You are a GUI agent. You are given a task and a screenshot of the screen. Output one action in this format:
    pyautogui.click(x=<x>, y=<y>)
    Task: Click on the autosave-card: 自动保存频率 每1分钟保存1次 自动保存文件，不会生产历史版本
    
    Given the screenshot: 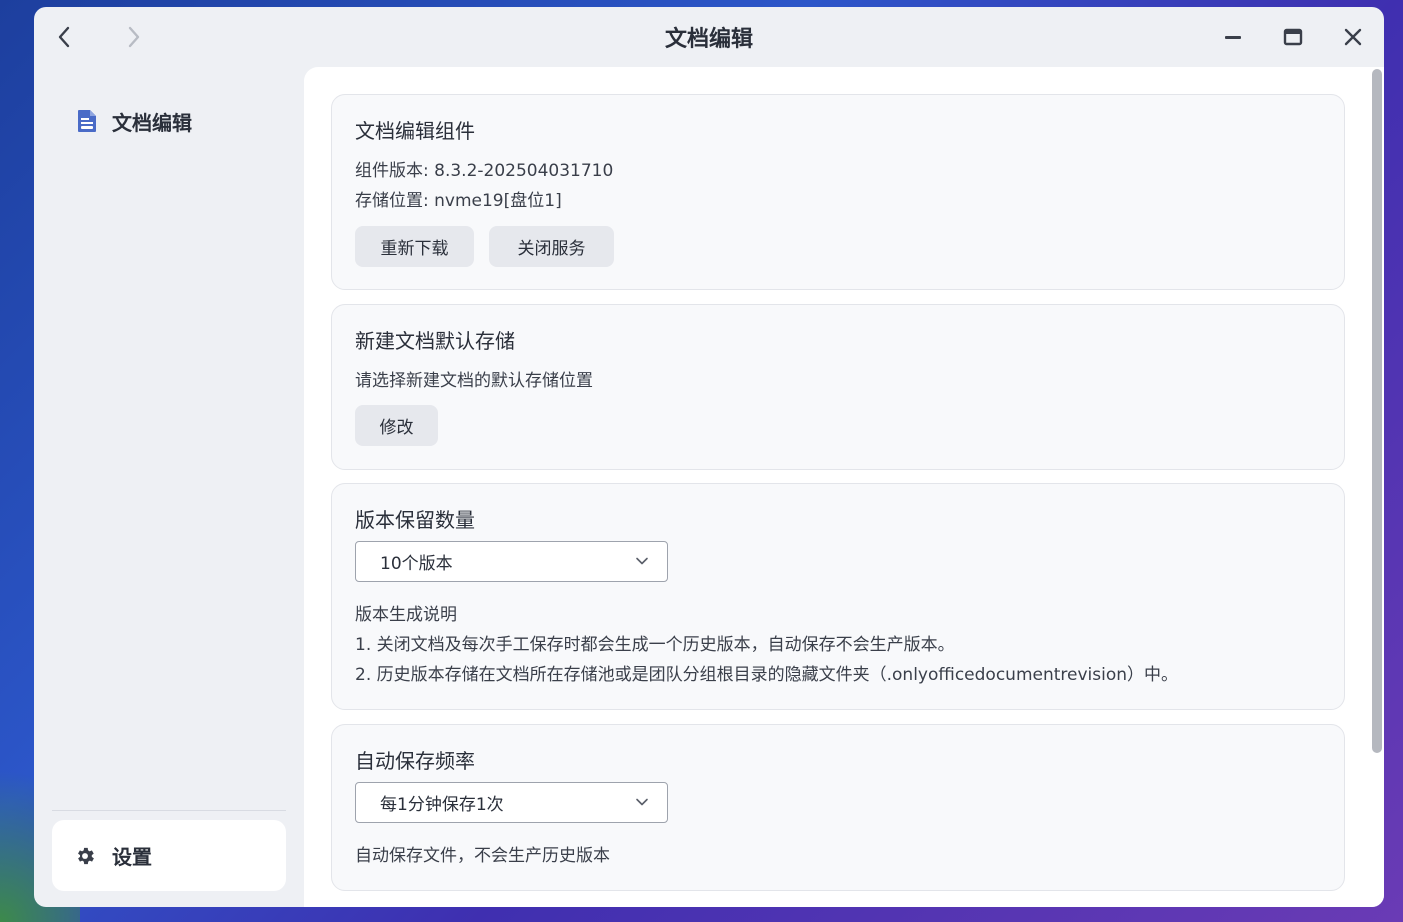 What is the action you would take?
    pyautogui.click(x=838, y=807)
    